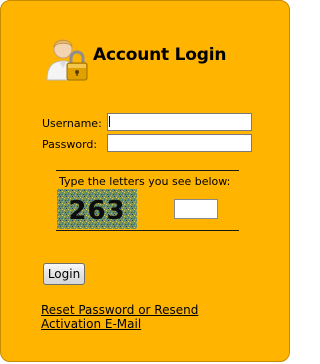 The height and width of the screenshot is (364, 320). I want to click on user-lock-icon, so click(67, 60).